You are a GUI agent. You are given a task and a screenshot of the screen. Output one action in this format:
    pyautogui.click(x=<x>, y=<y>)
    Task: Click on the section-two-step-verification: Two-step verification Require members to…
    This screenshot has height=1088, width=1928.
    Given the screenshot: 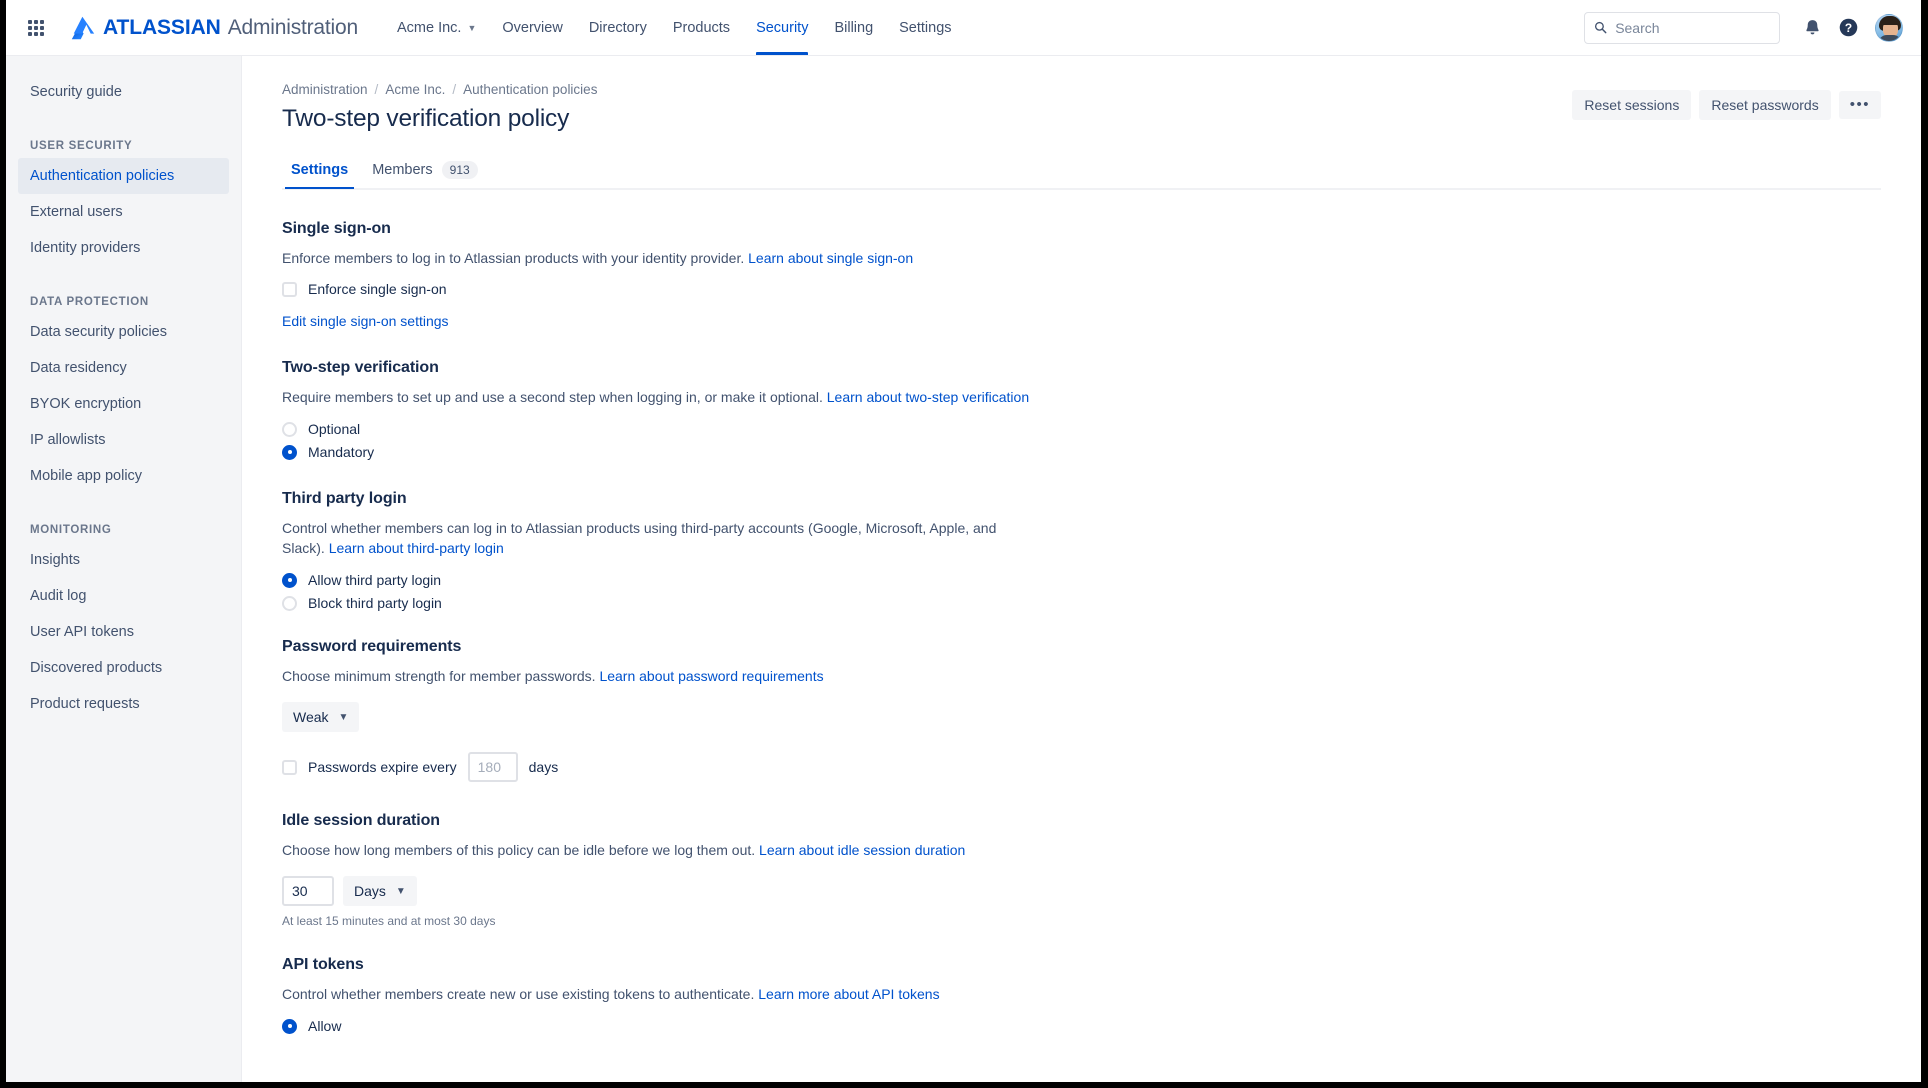 What is the action you would take?
    pyautogui.click(x=1081, y=409)
    